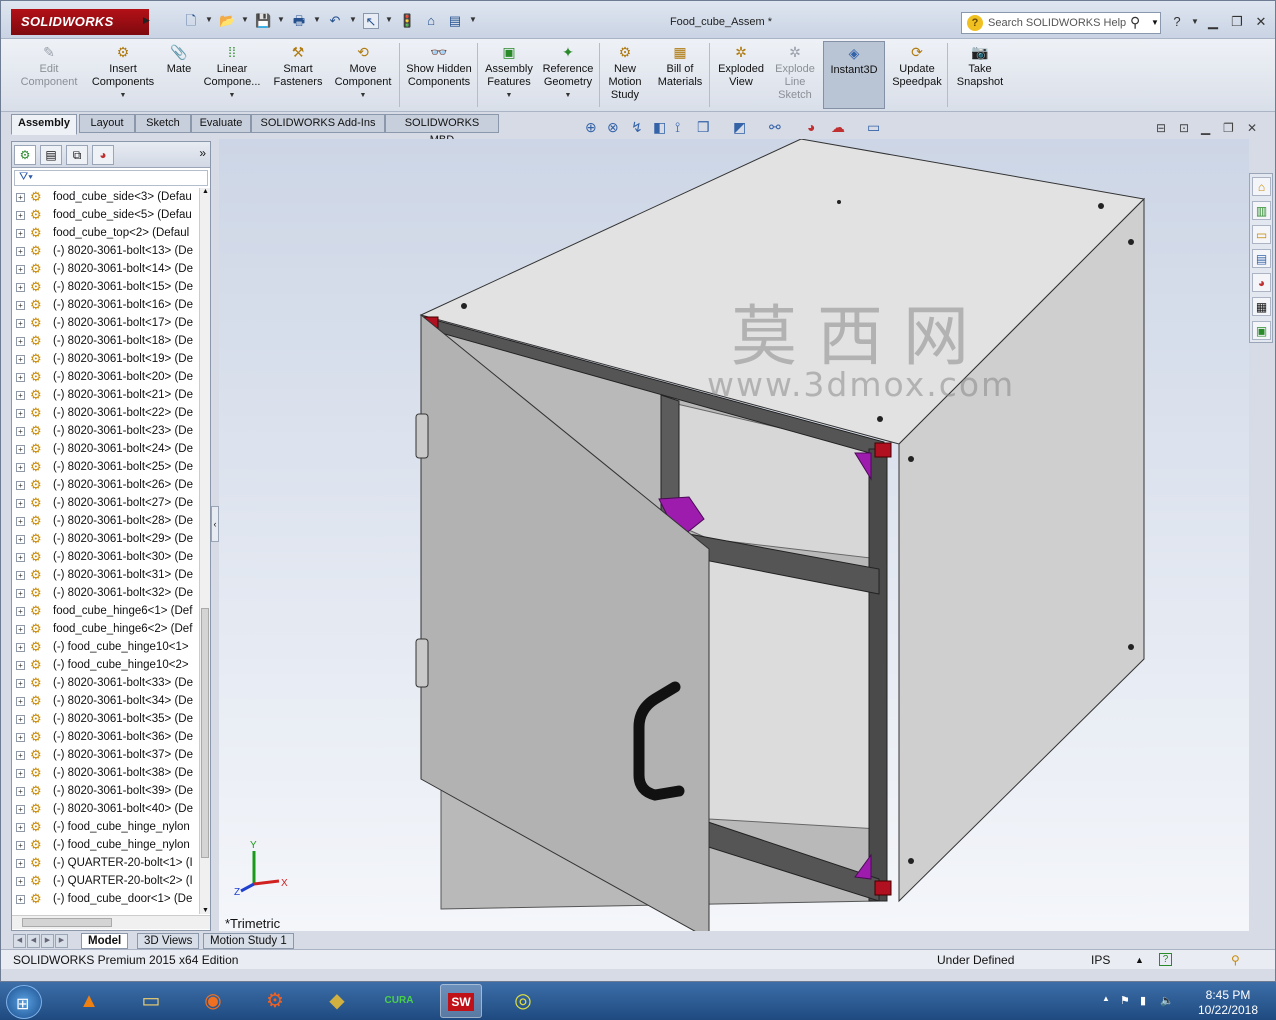 Image resolution: width=1276 pixels, height=1020 pixels. What do you see at coordinates (105, 341) in the screenshot?
I see `tree-item: + ⚙ (-) 8020-3061-bolt<18> (De` at bounding box center [105, 341].